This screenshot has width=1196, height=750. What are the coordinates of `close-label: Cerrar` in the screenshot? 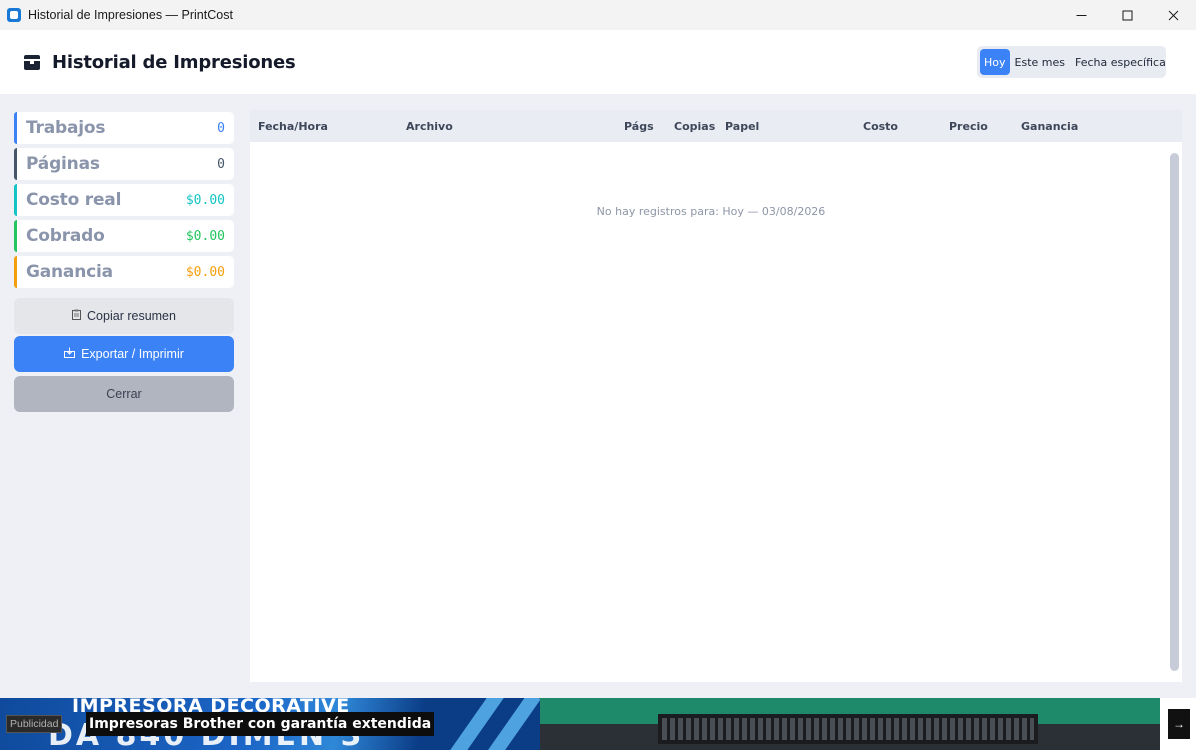 It's located at (124, 394).